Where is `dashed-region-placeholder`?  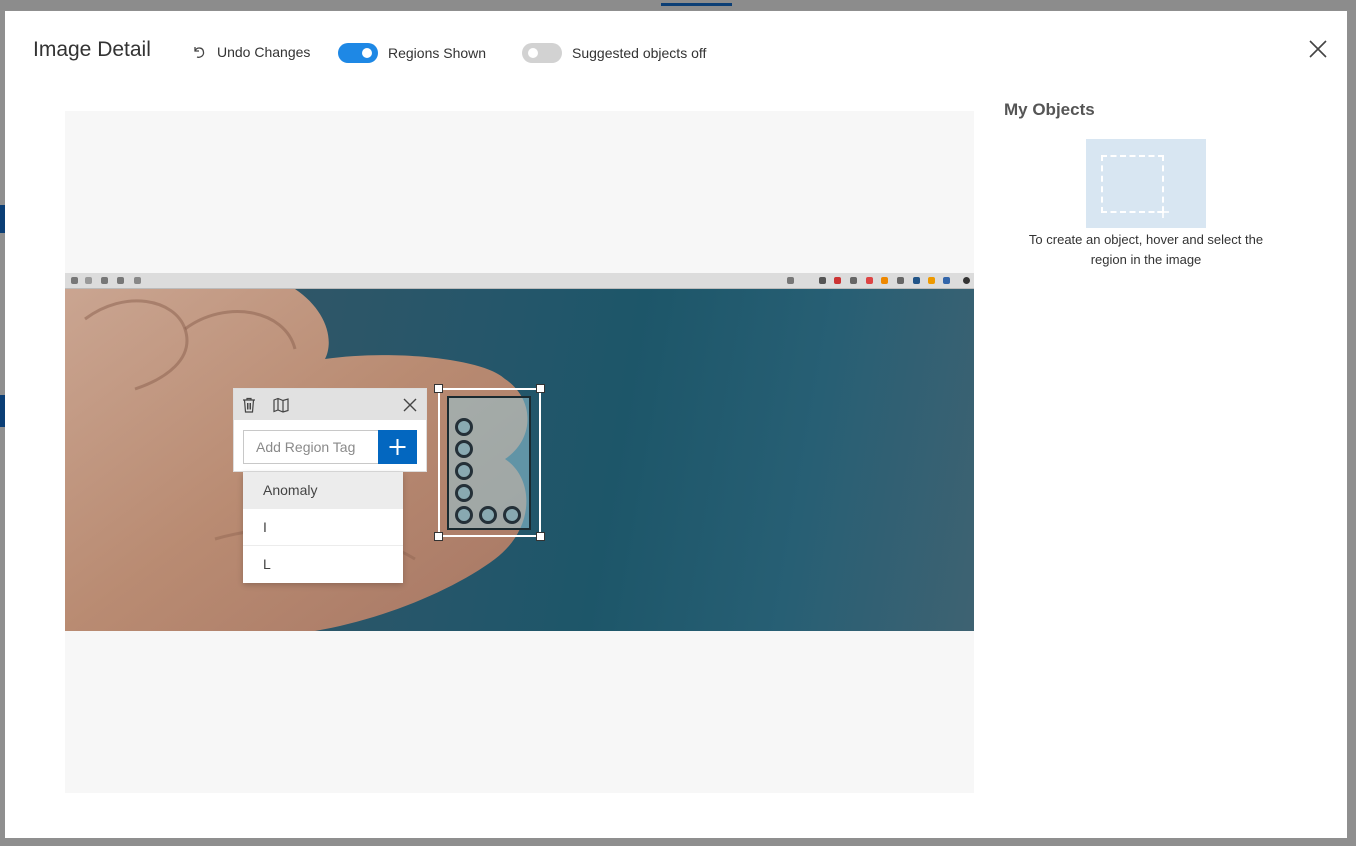
dashed-region-placeholder is located at coordinates (1132, 184).